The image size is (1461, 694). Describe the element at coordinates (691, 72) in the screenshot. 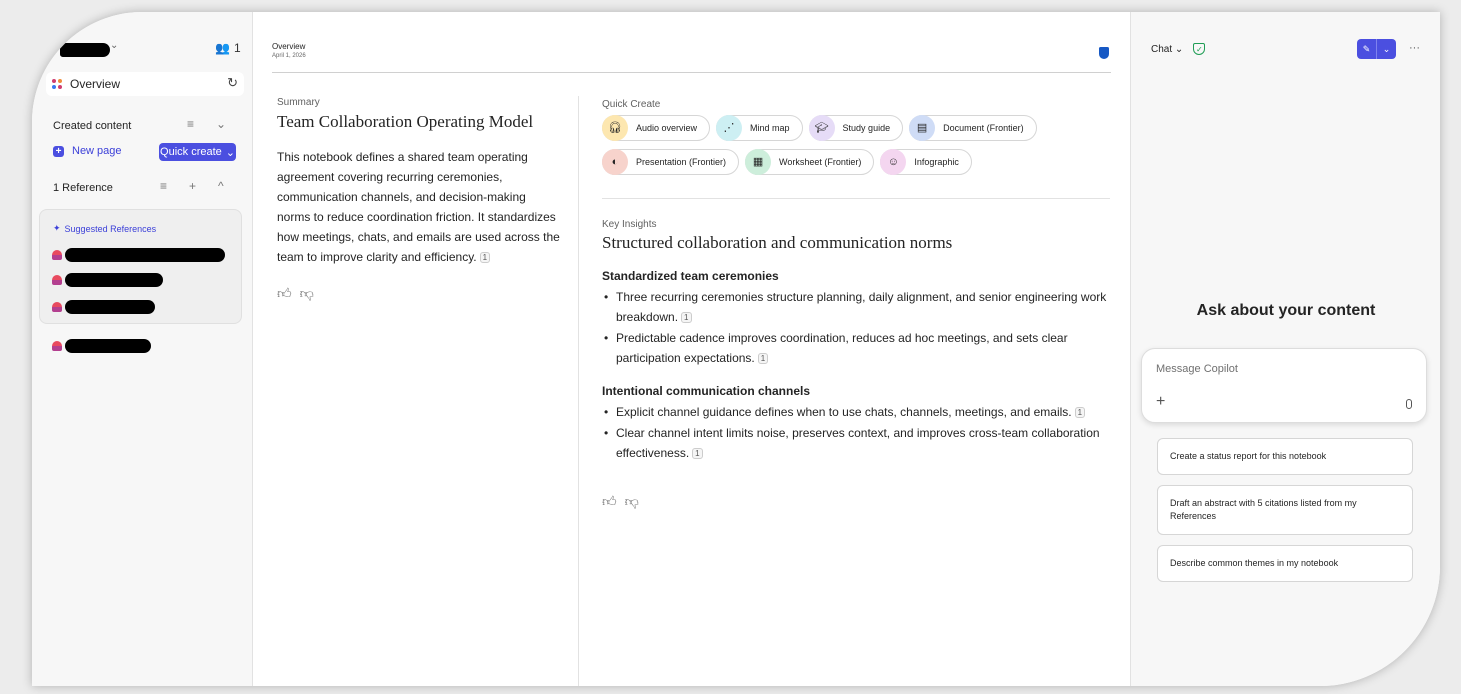

I see `header-divider` at that location.